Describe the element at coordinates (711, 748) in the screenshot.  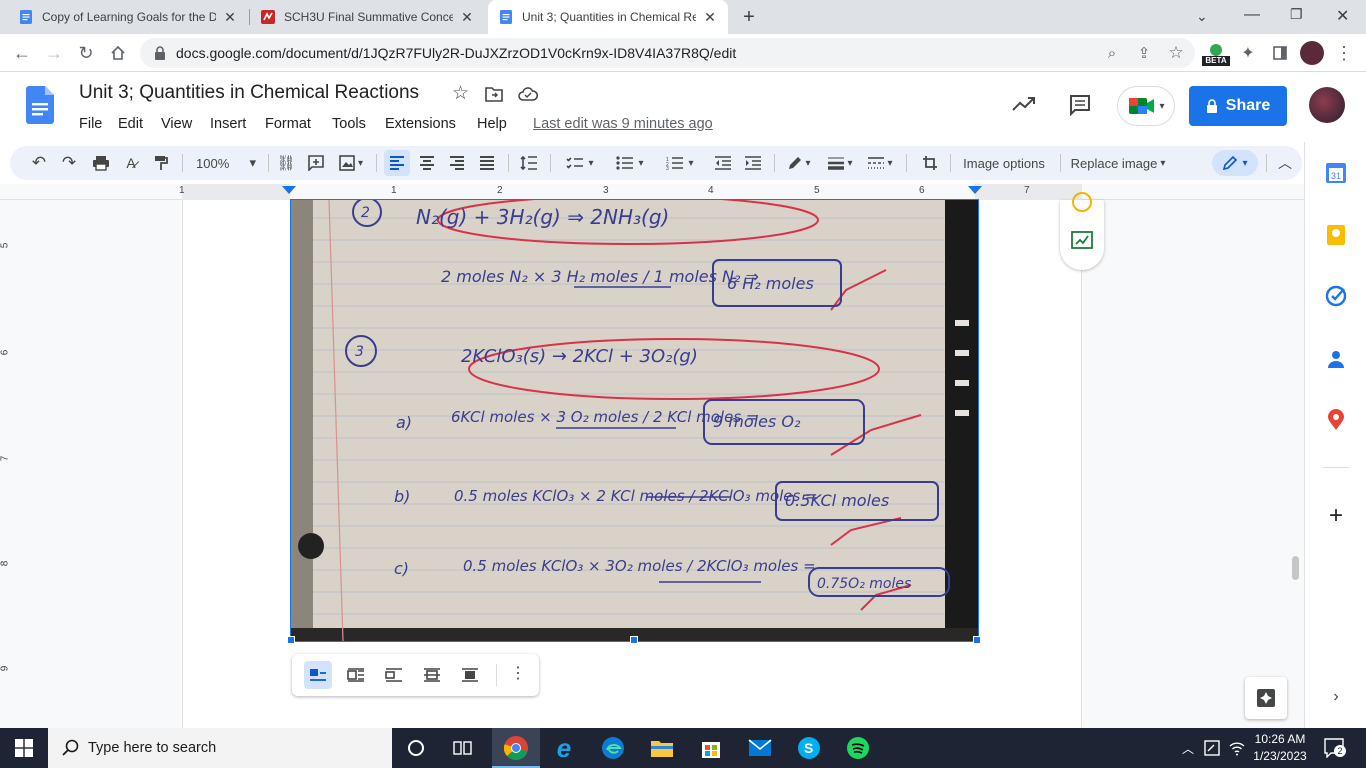
I see `store-icon` at that location.